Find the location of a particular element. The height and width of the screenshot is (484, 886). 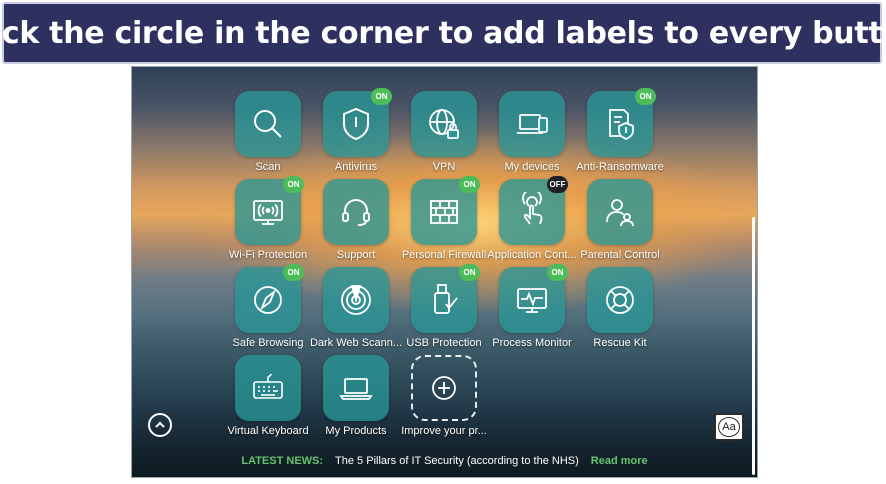

read-more-link: Read more is located at coordinates (619, 461).